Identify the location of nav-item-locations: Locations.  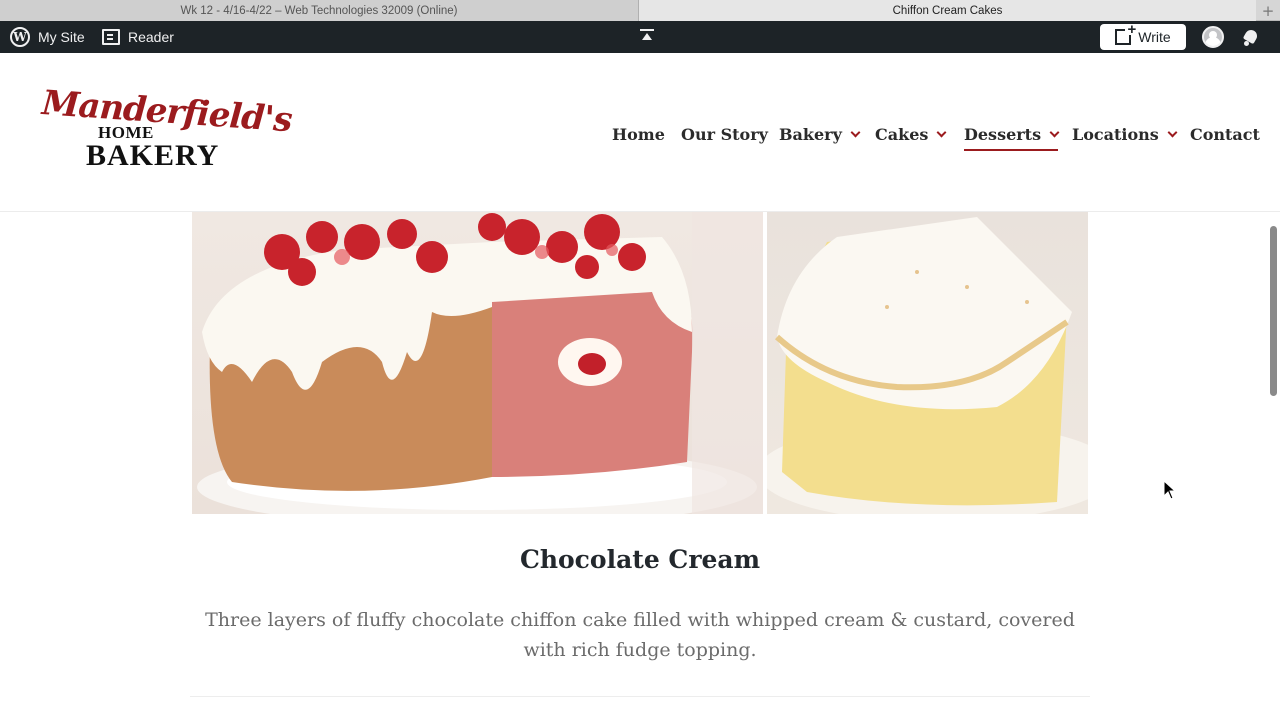
(1125, 134).